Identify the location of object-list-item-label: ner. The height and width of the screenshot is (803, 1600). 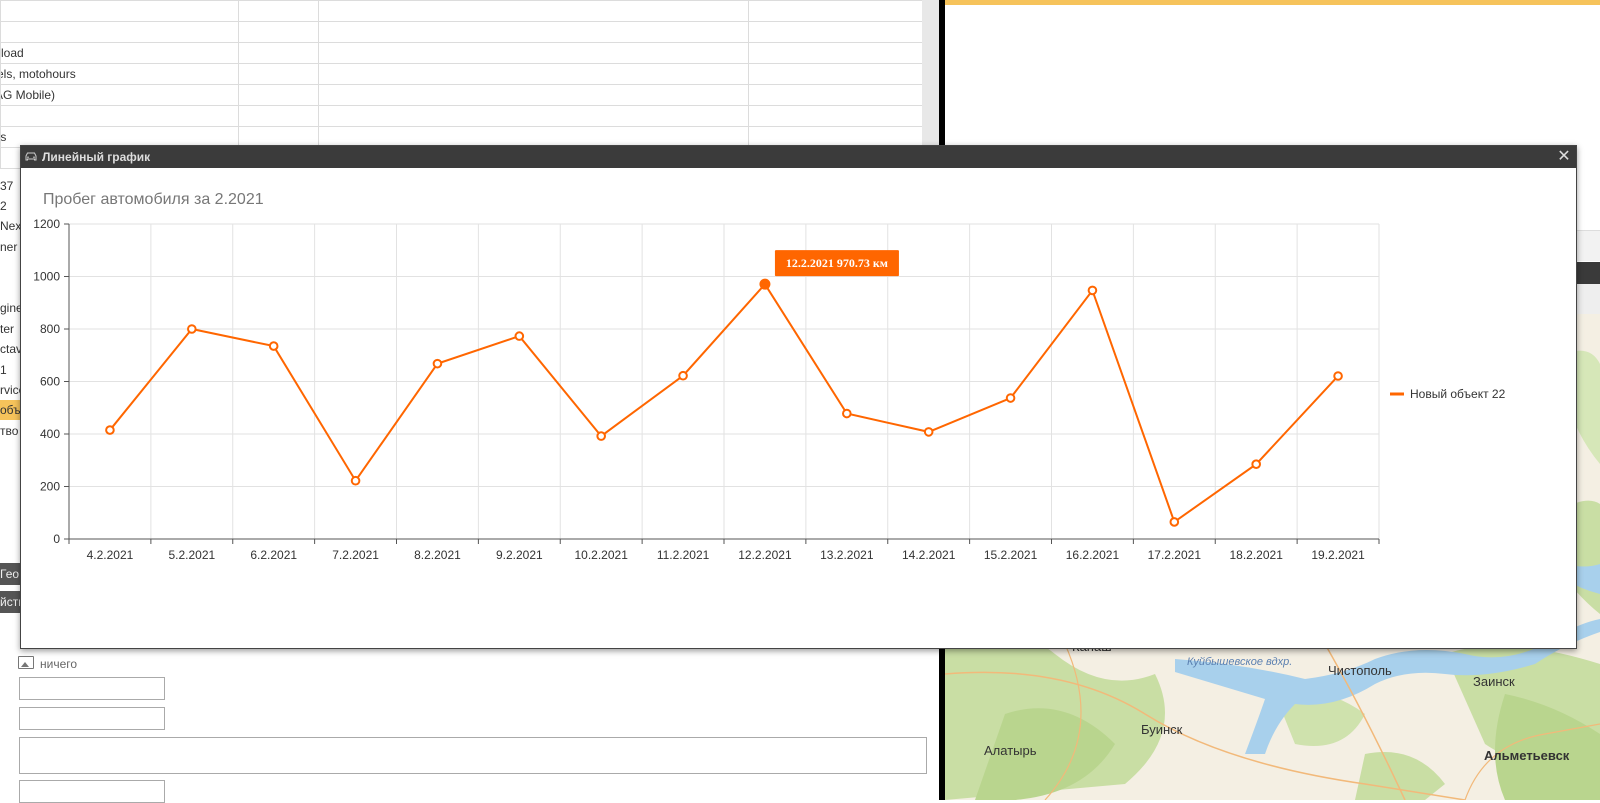
(9, 247).